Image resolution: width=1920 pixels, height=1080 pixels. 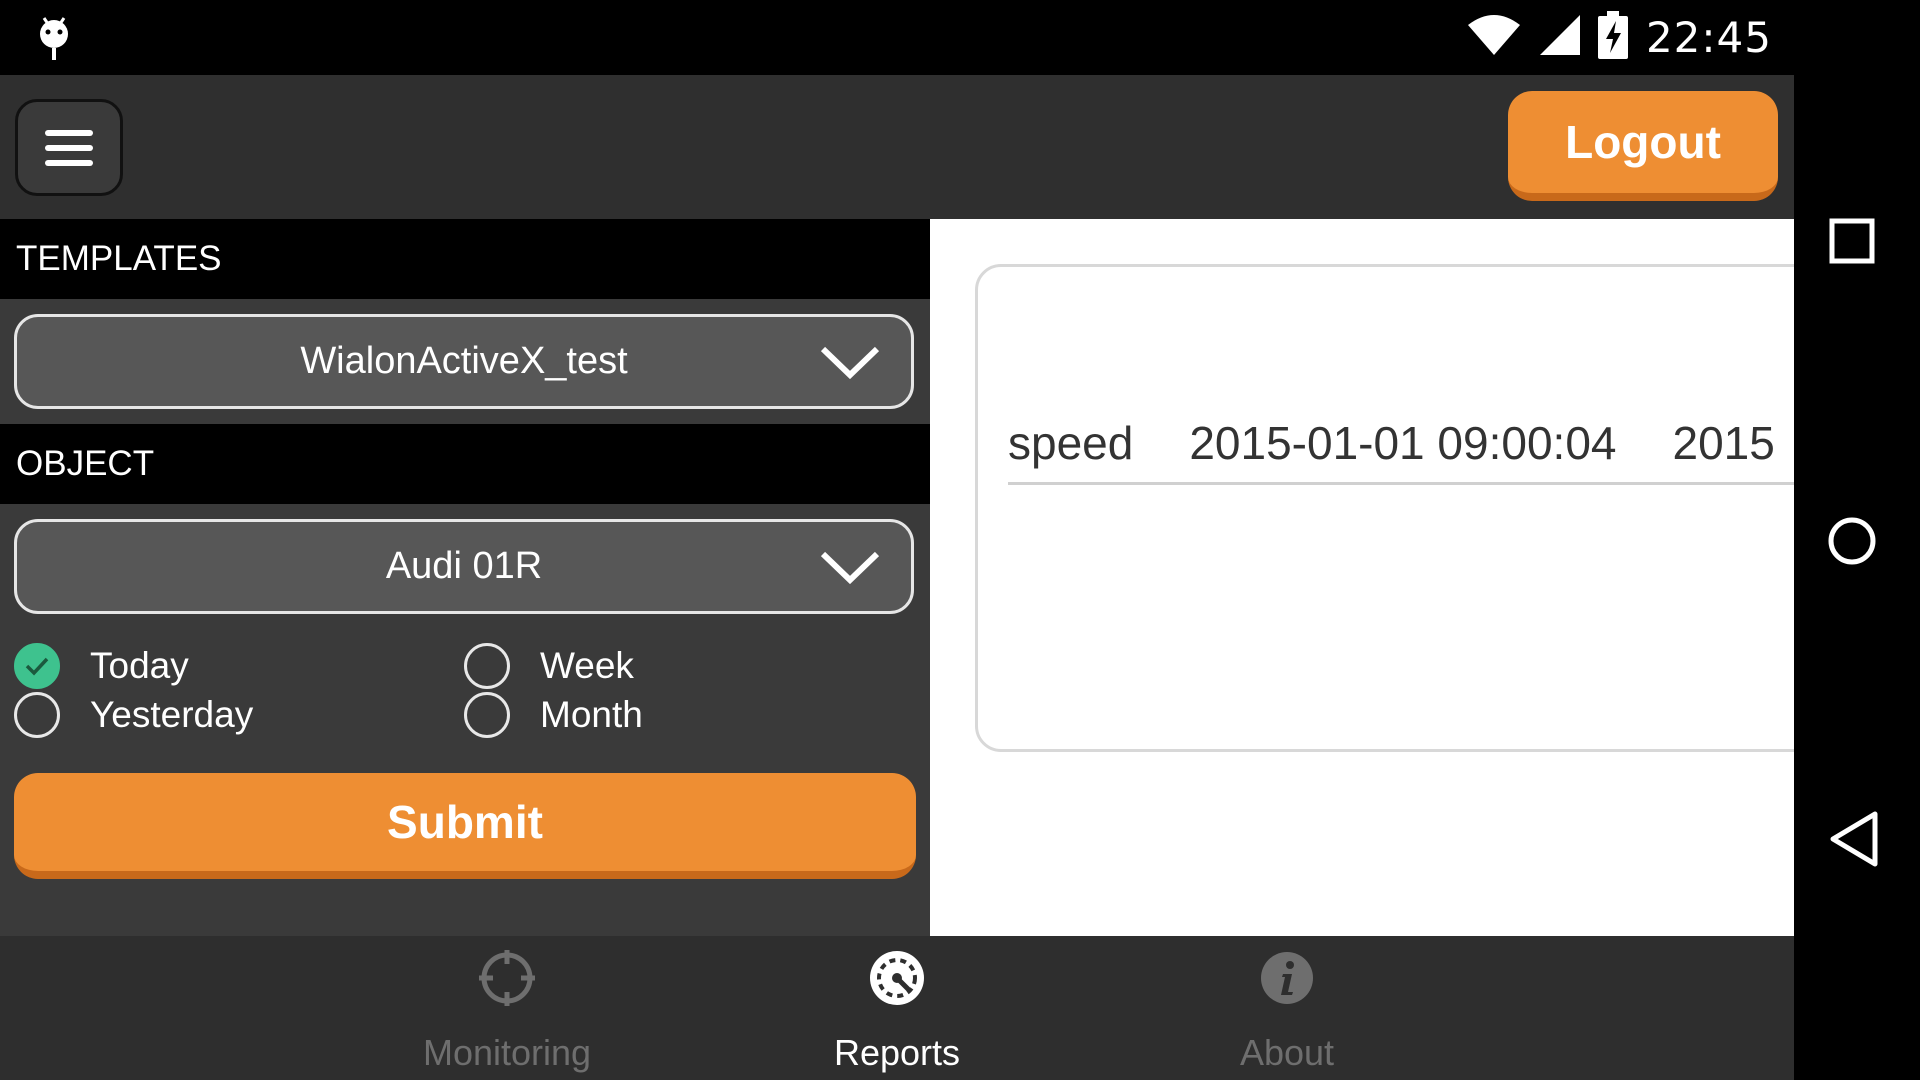 I want to click on template-select-value: WialonActiveX_test, so click(x=464, y=361).